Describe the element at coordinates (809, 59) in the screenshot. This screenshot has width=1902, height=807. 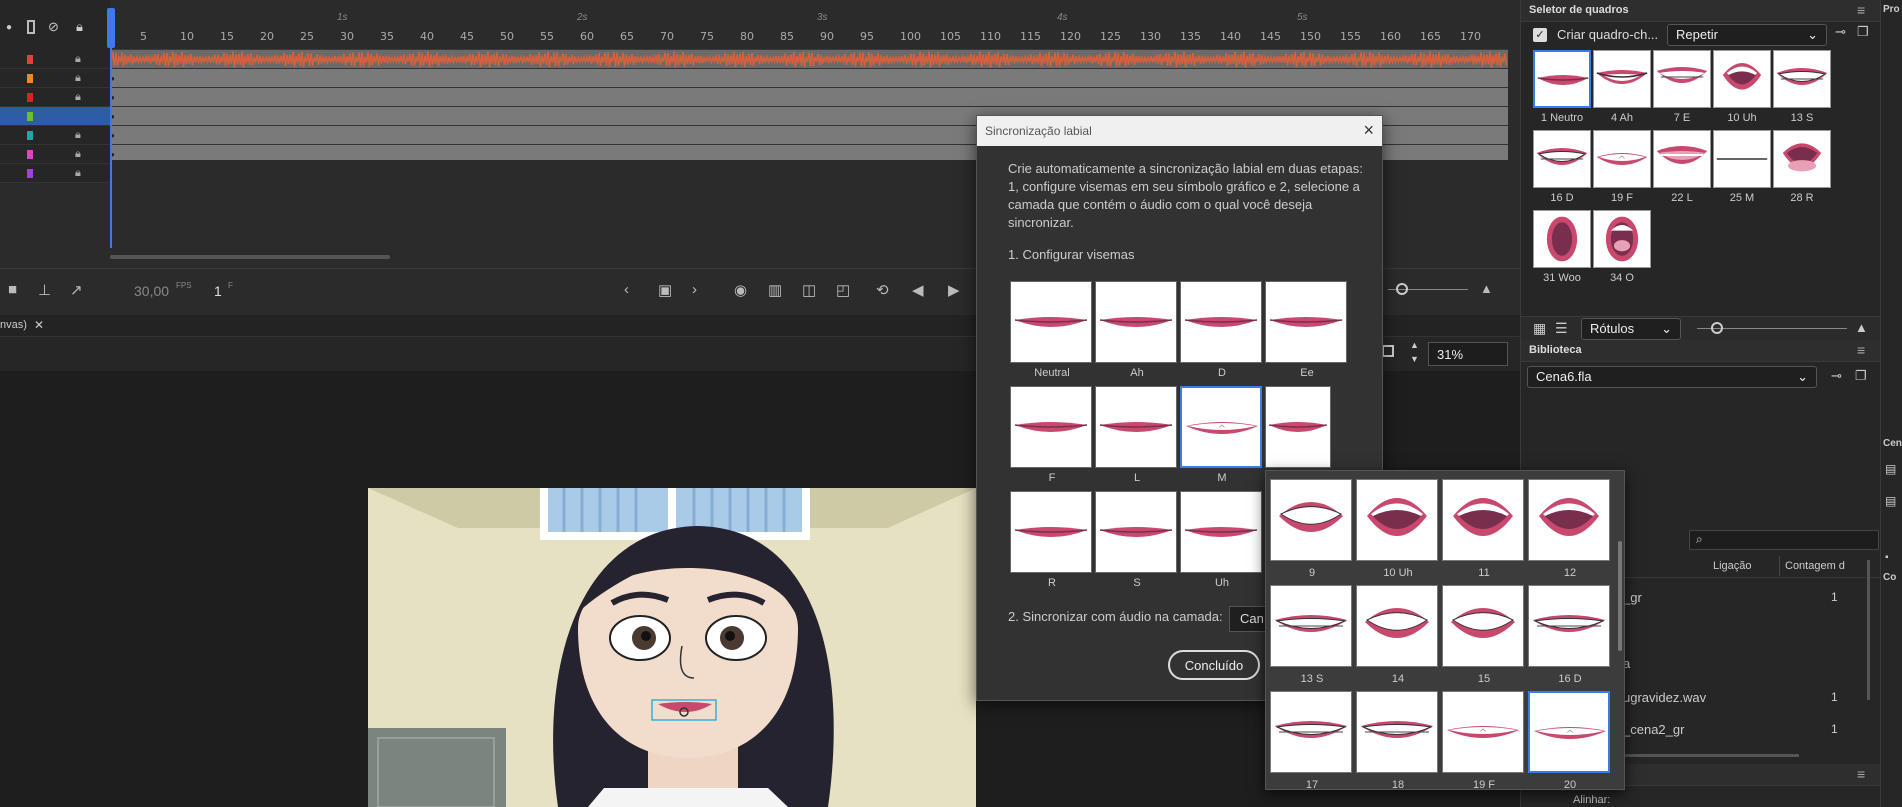
I see `layer-track` at that location.